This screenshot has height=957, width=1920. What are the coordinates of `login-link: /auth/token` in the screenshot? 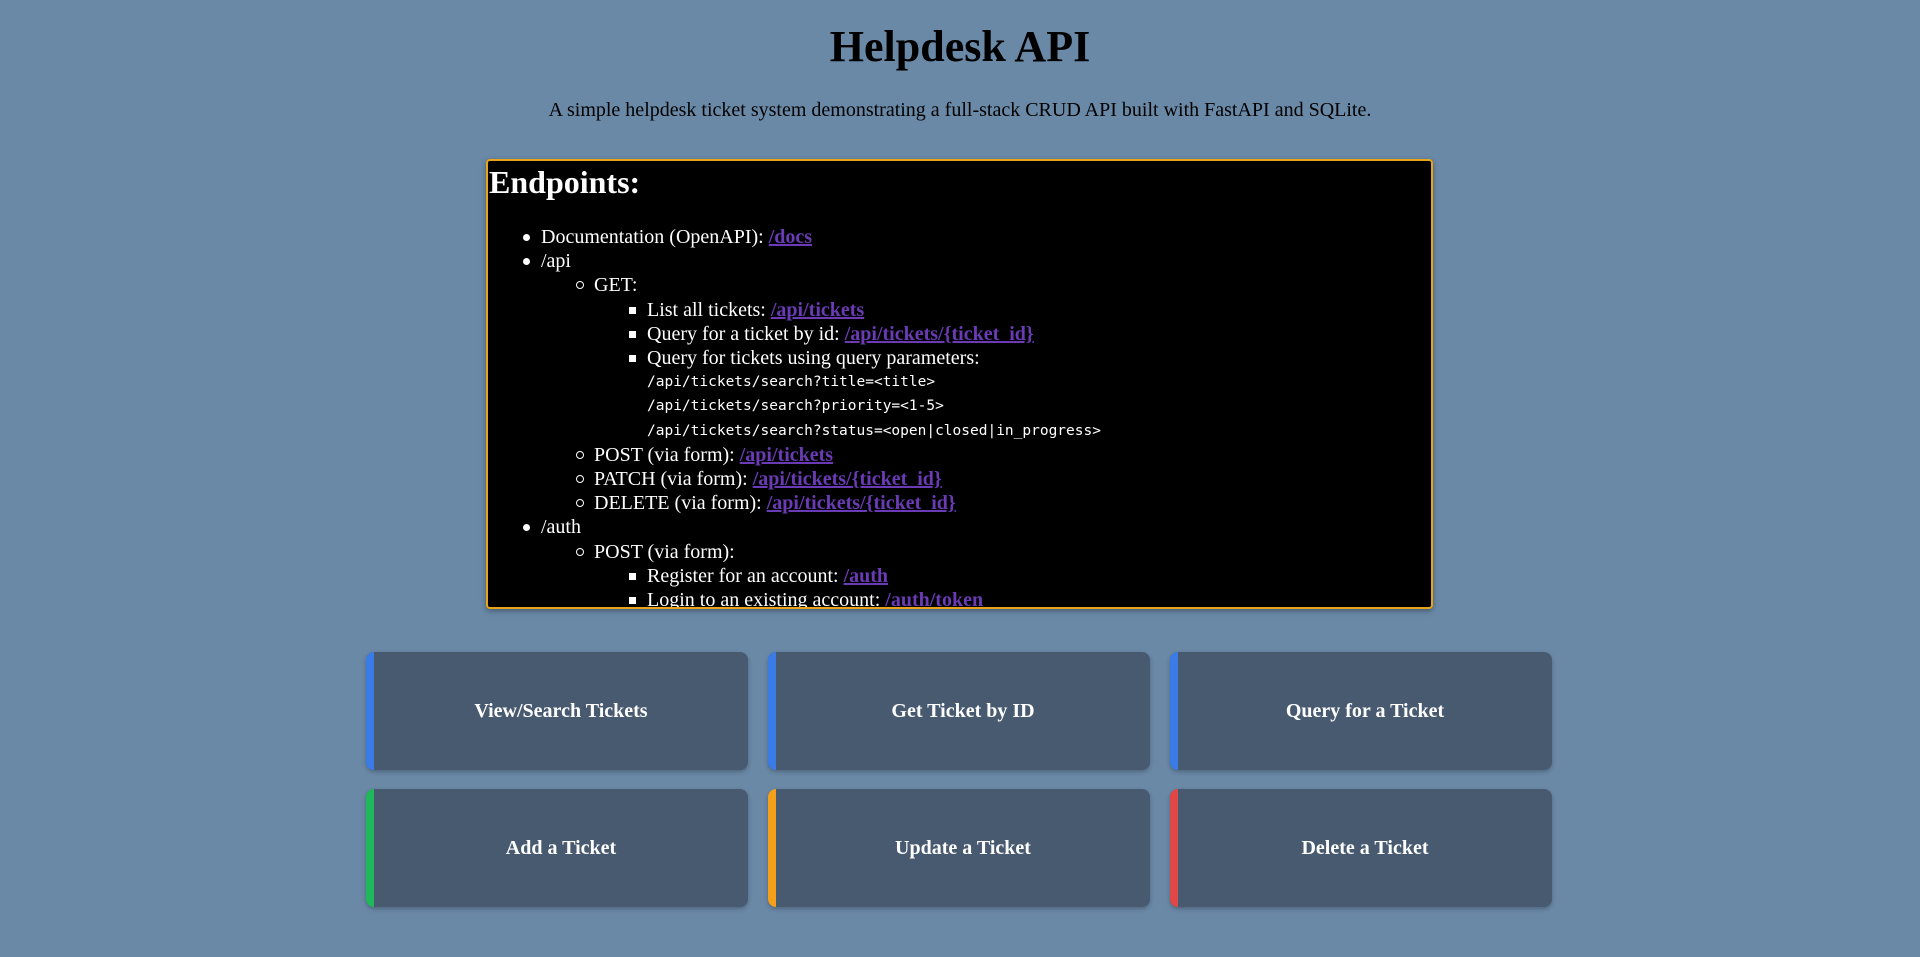 It's located at (934, 598).